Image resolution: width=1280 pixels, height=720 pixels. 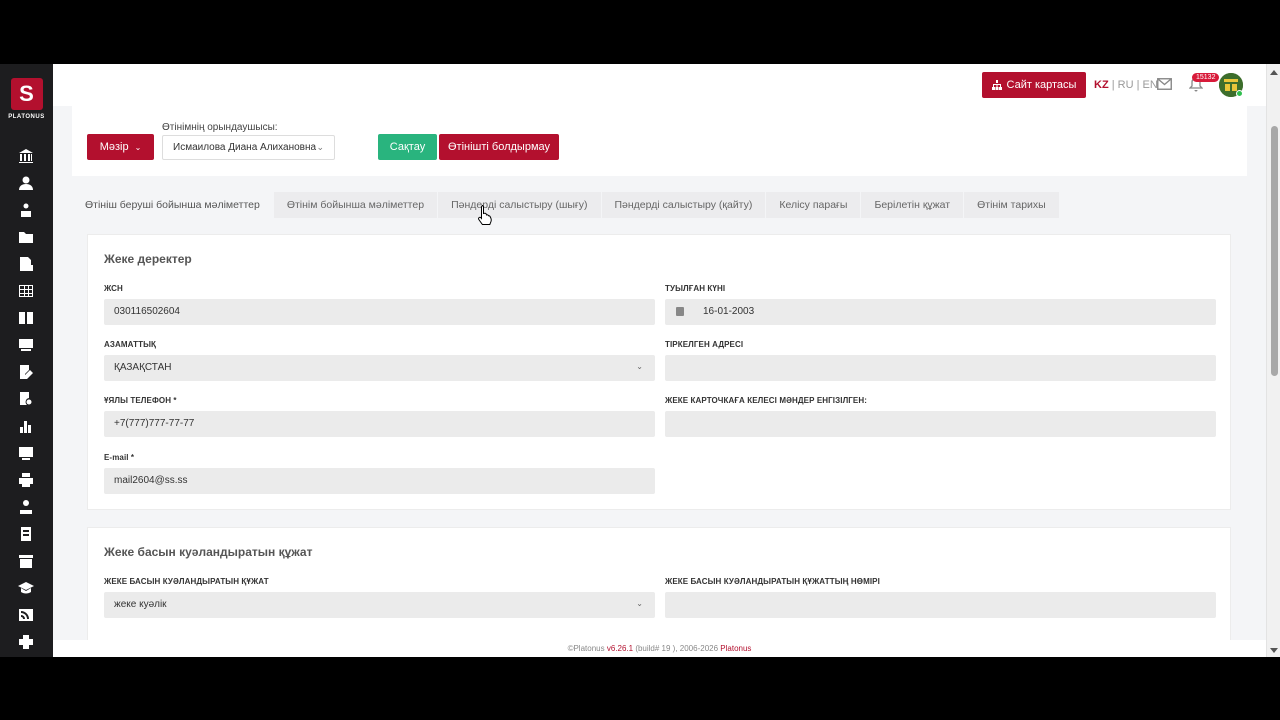 What do you see at coordinates (695, 288) in the screenshot?
I see `birth-date-label: Туылған күні` at bounding box center [695, 288].